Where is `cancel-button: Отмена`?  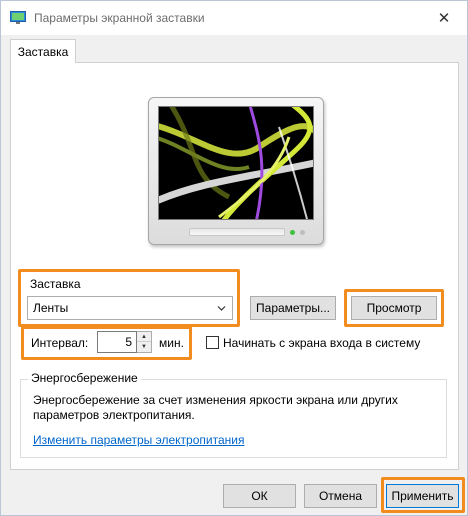 cancel-button: Отмена is located at coordinates (340, 496).